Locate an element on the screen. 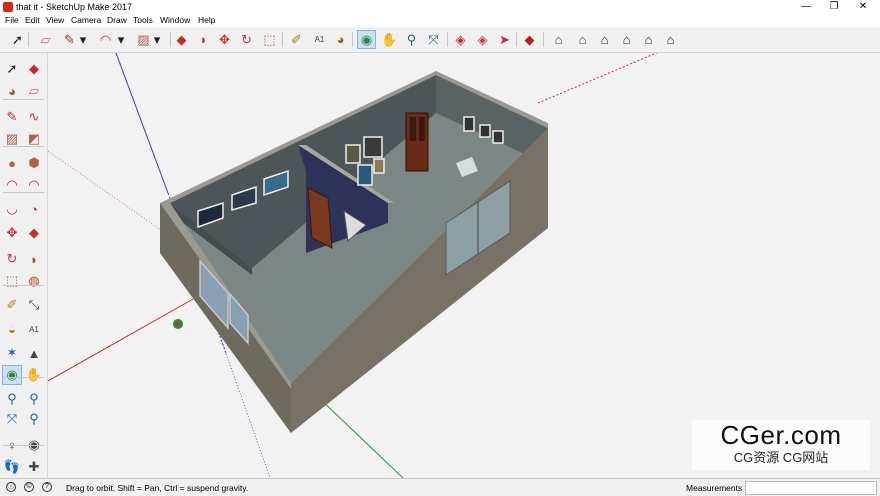 This screenshot has height=496, width=880. left-toolbar: ➚◆◕▱✎∿▨◩●⬢◠◠◡◔✥◆↻◗⬚◍✐⤡◒A1✶▲◉✋⚲⚲⤧⚲♀◉👣✚ is located at coordinates (24, 265).